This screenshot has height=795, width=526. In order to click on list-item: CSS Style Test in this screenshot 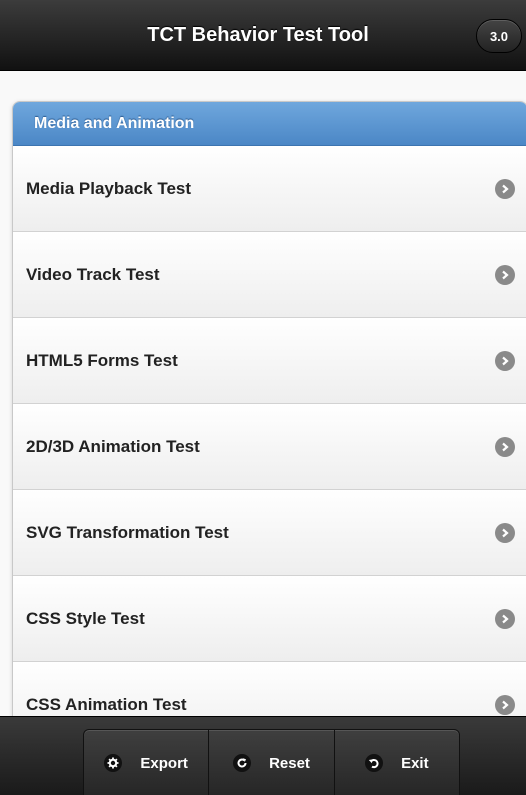, I will do `click(269, 619)`.